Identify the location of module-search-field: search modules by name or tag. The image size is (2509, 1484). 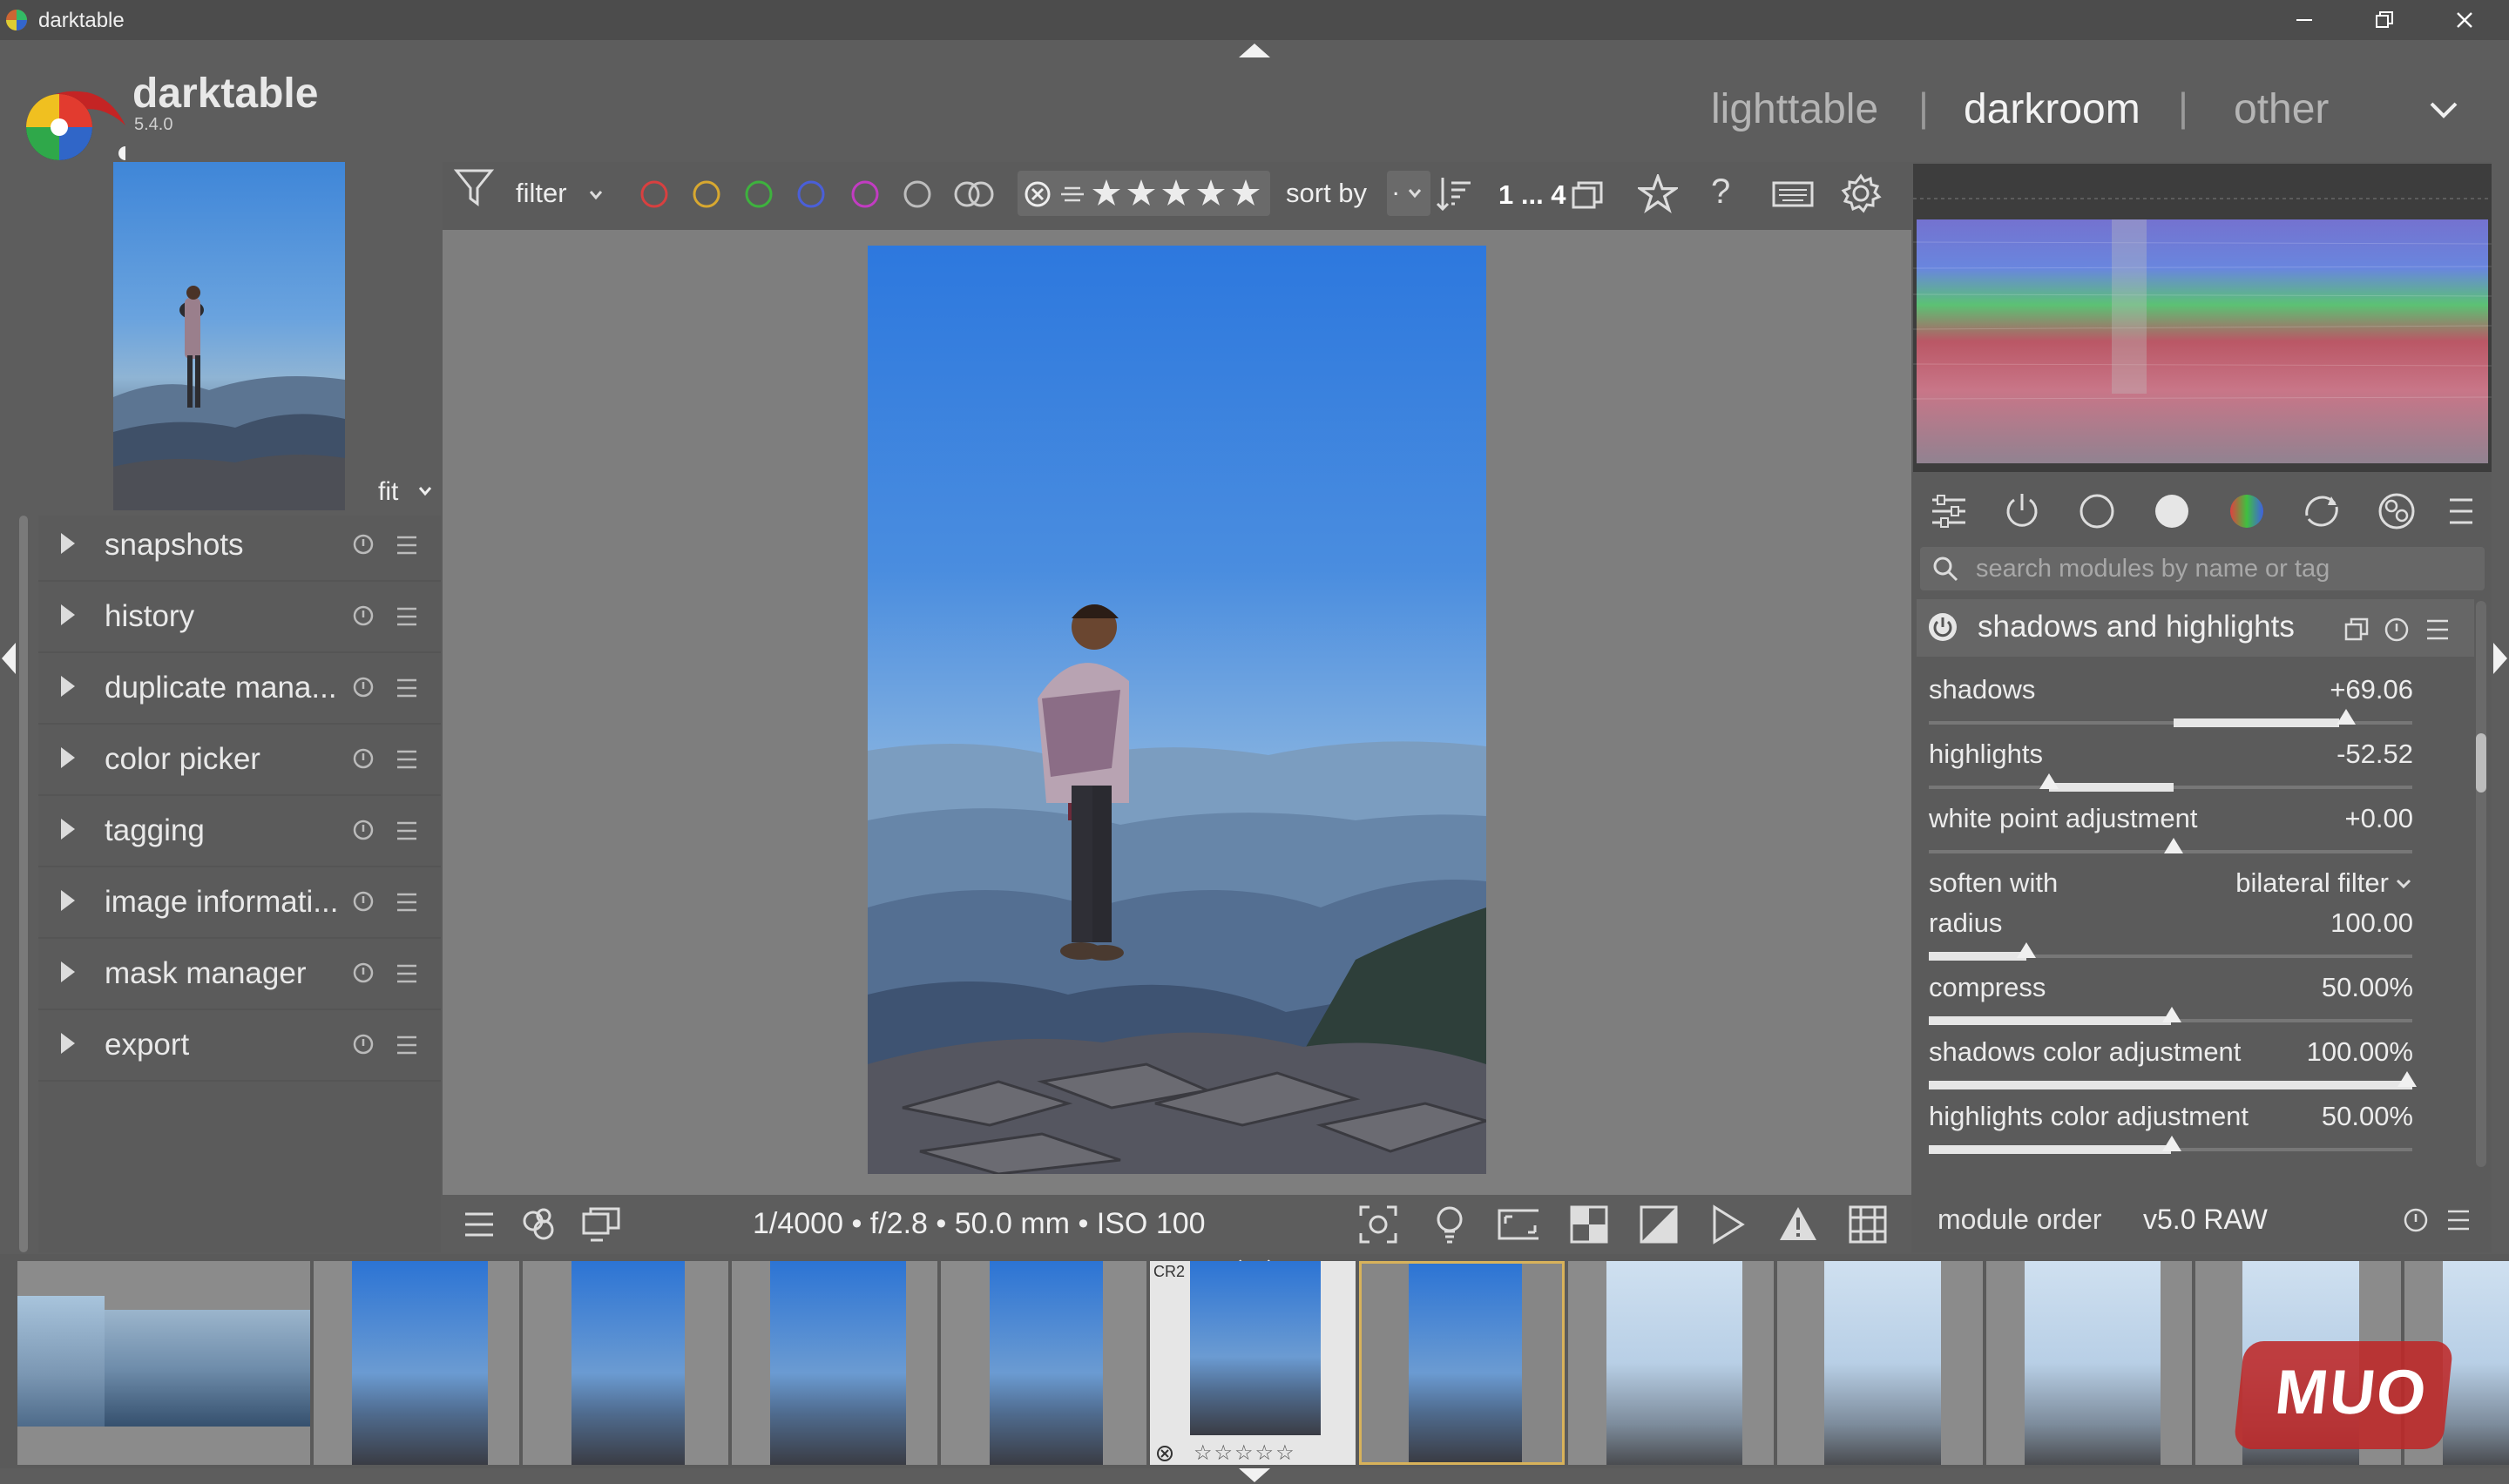
(2202, 569).